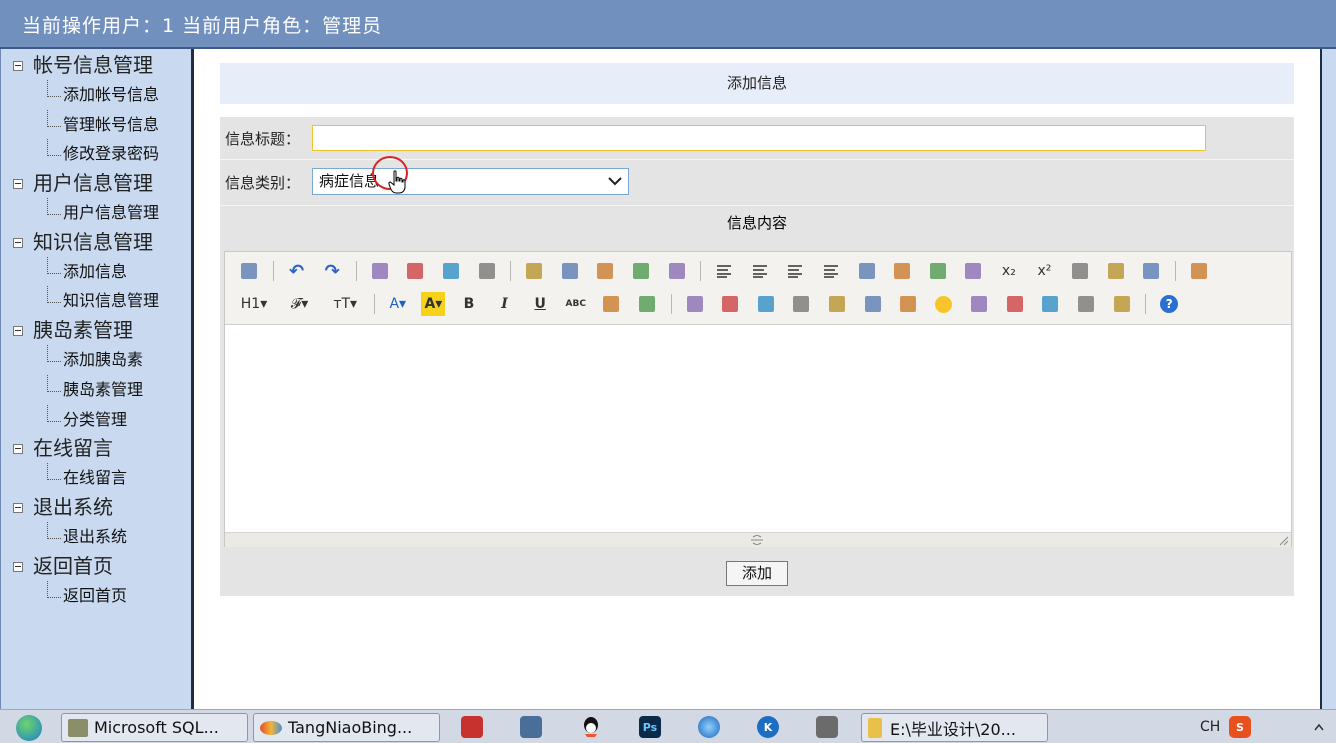 The image size is (1336, 743). I want to click on anchor-icon, so click(1050, 304).